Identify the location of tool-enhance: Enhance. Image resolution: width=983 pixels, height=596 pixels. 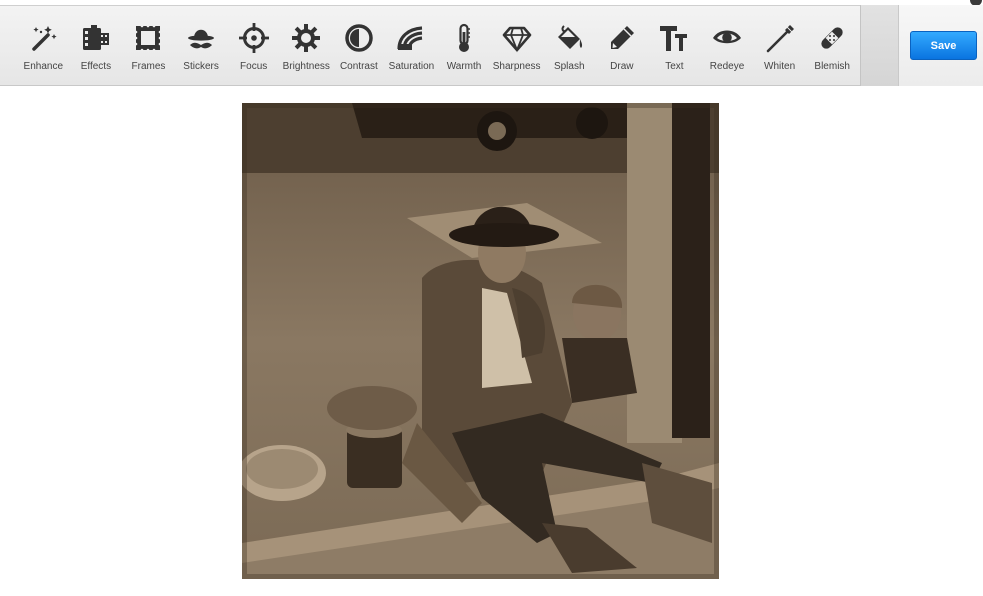
(43, 46).